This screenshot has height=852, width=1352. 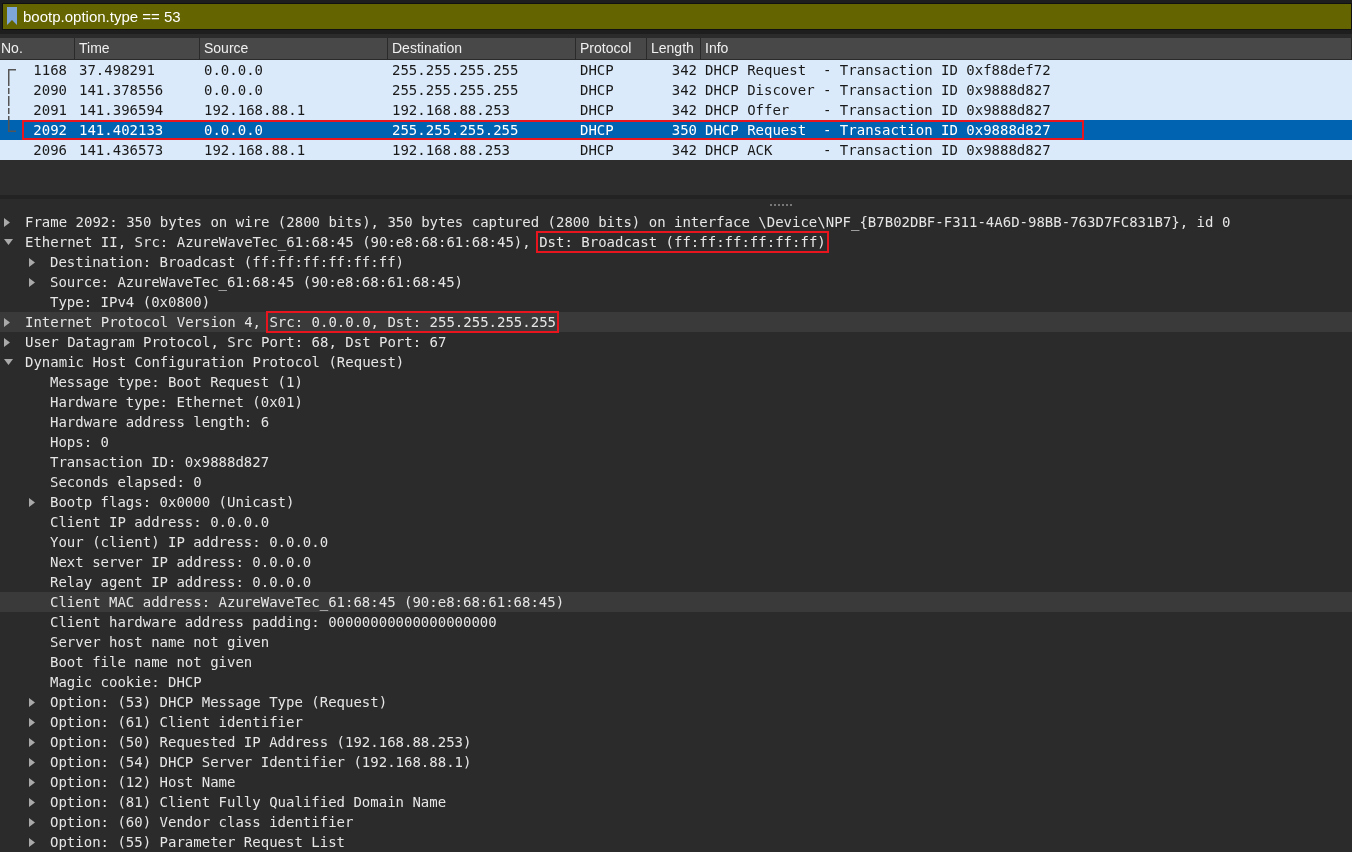 I want to click on tree-row: Seconds elapsed: 0, so click(x=676, y=482).